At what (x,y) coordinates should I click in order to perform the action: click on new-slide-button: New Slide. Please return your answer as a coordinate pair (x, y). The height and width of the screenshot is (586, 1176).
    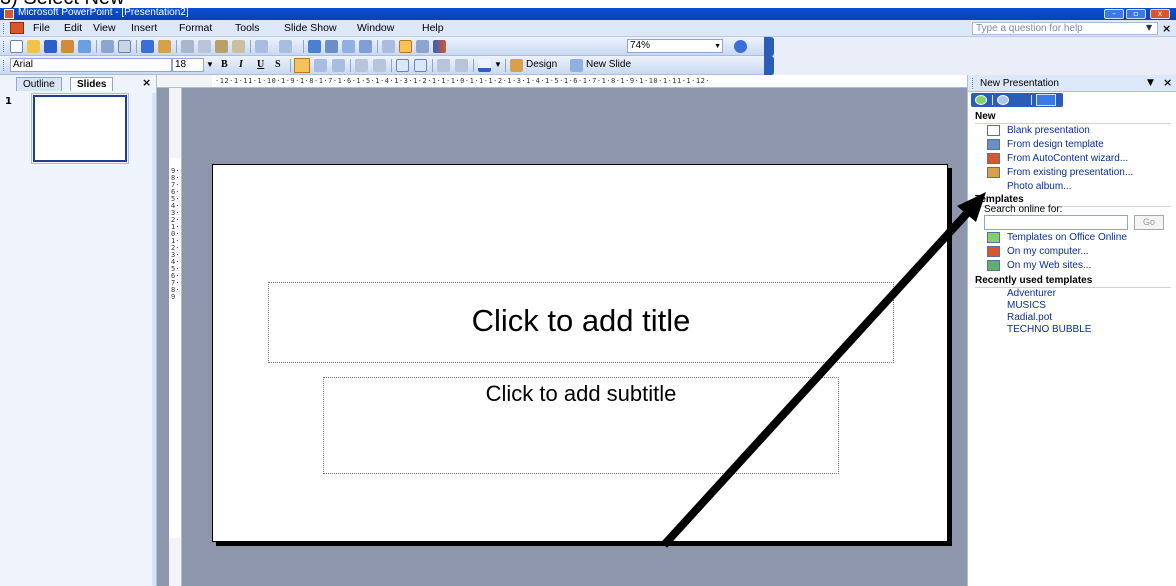
    Looking at the image, I should click on (608, 65).